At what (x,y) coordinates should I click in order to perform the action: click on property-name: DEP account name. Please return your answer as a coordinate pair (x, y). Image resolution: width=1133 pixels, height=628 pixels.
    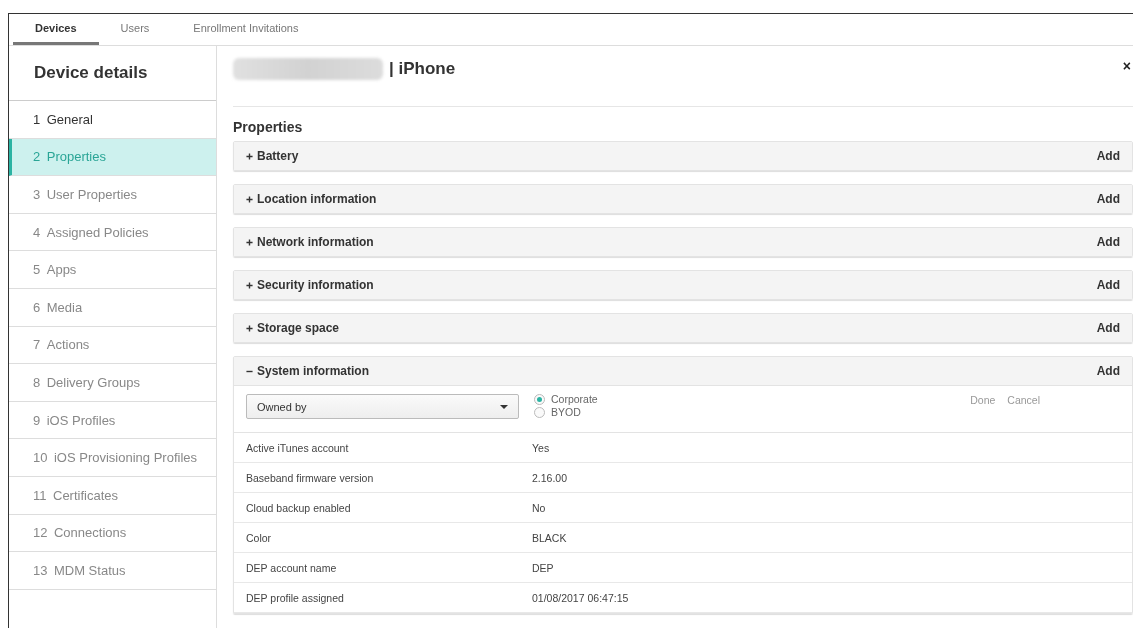
    Looking at the image, I should click on (292, 567).